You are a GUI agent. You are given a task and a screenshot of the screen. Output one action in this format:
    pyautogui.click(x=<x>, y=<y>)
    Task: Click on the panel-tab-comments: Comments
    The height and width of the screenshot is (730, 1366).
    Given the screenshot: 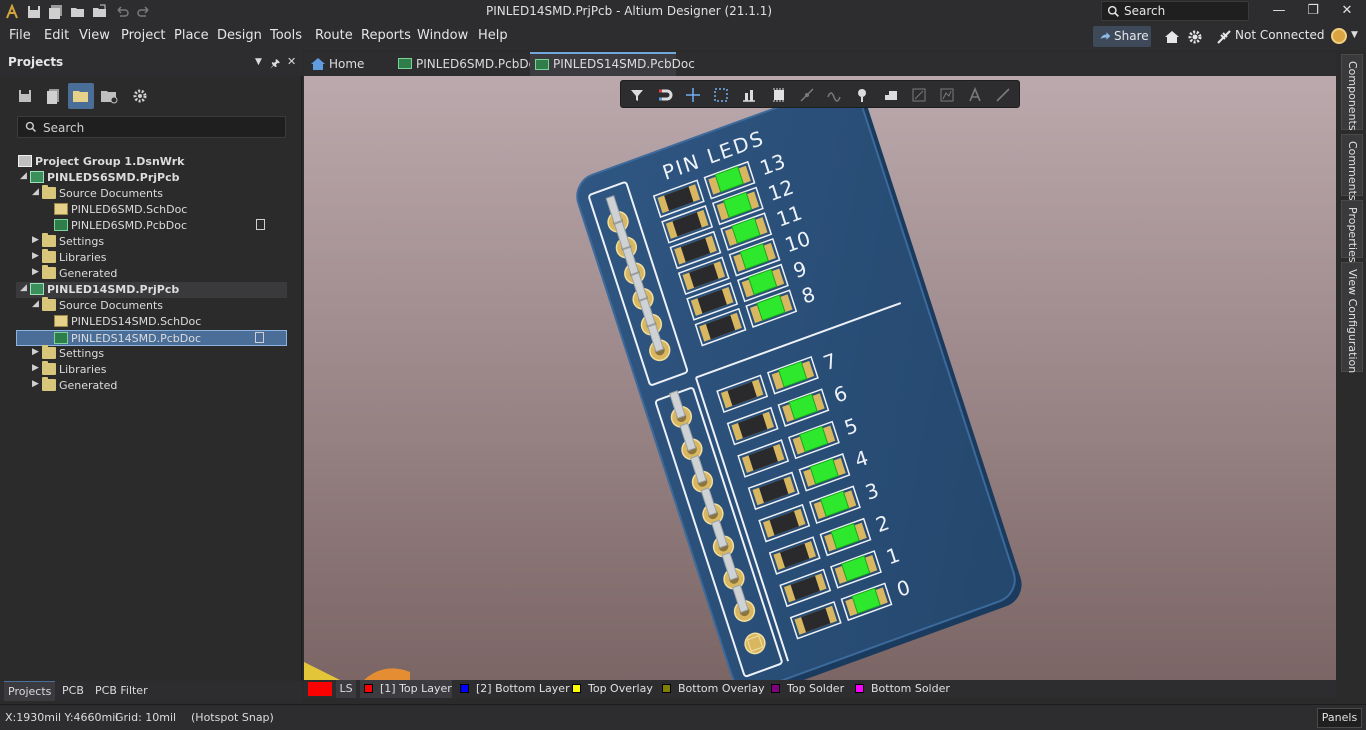 What is the action you would take?
    pyautogui.click(x=1352, y=167)
    